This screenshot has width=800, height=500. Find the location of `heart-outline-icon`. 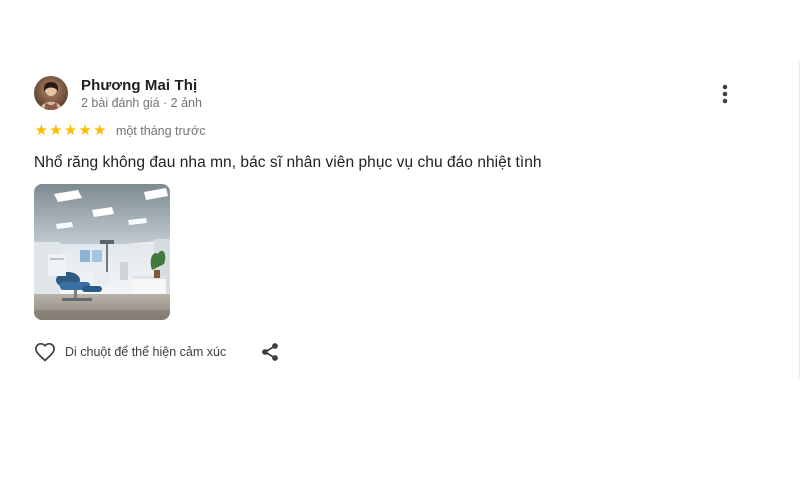

heart-outline-icon is located at coordinates (45, 352).